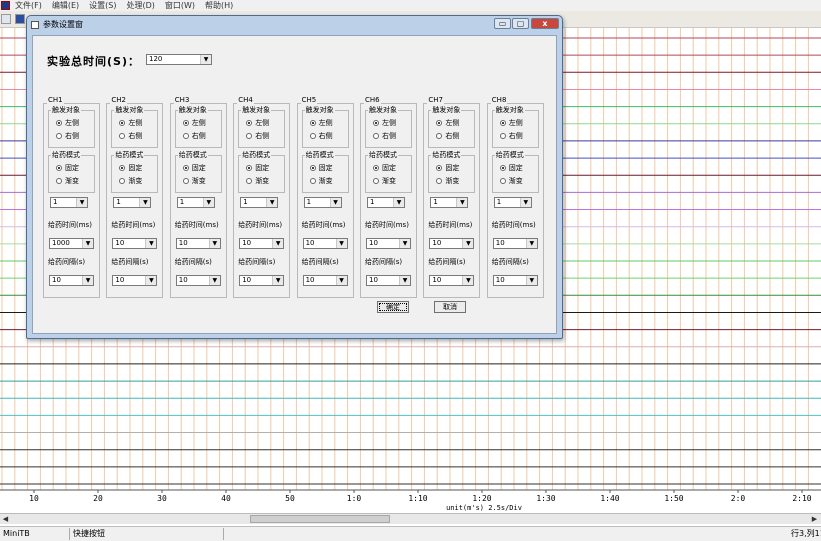 The height and width of the screenshot is (541, 821). I want to click on close-icon: x, so click(545, 23).